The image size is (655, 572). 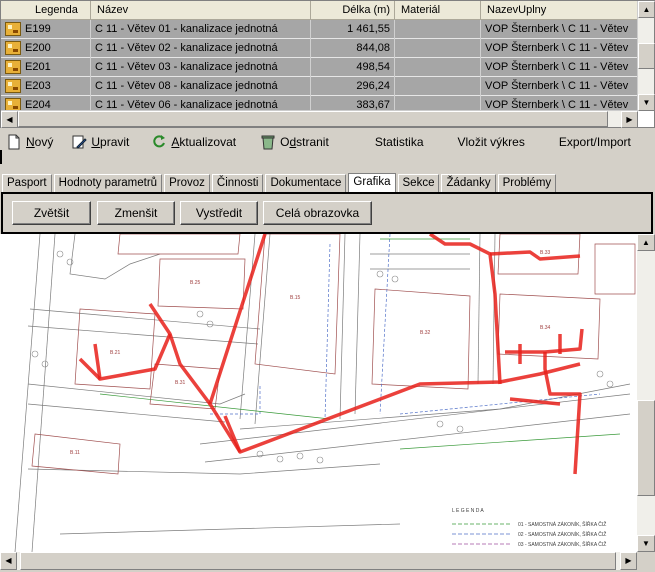 I want to click on recycle-bin-icon, so click(x=268, y=142).